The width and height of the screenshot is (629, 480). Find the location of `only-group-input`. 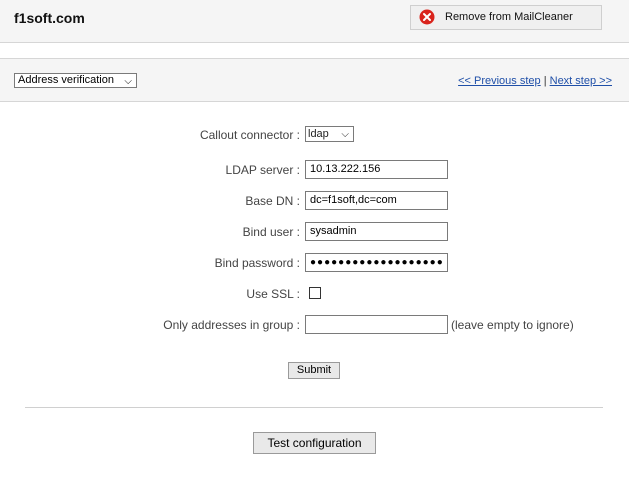

only-group-input is located at coordinates (376, 324).